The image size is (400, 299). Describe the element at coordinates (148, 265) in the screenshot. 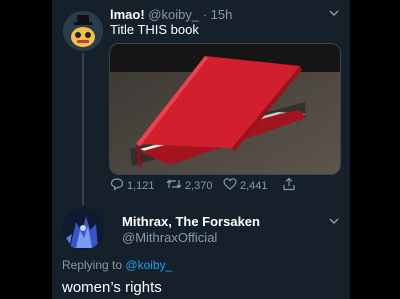

I see `replying-handle-link: @koiby_` at that location.